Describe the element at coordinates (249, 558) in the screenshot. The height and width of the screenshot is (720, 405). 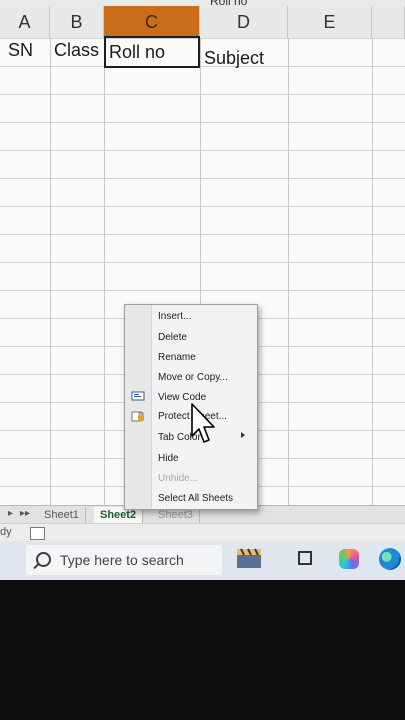
I see `clapper-icon` at that location.